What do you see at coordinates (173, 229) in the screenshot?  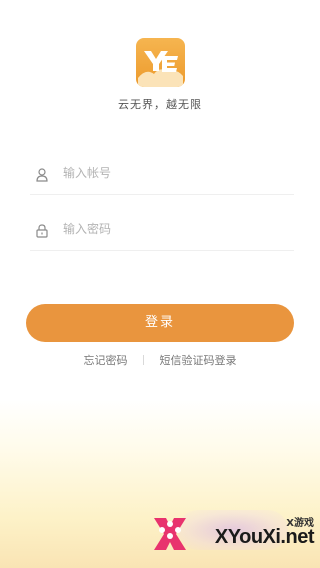 I see `password-input` at bounding box center [173, 229].